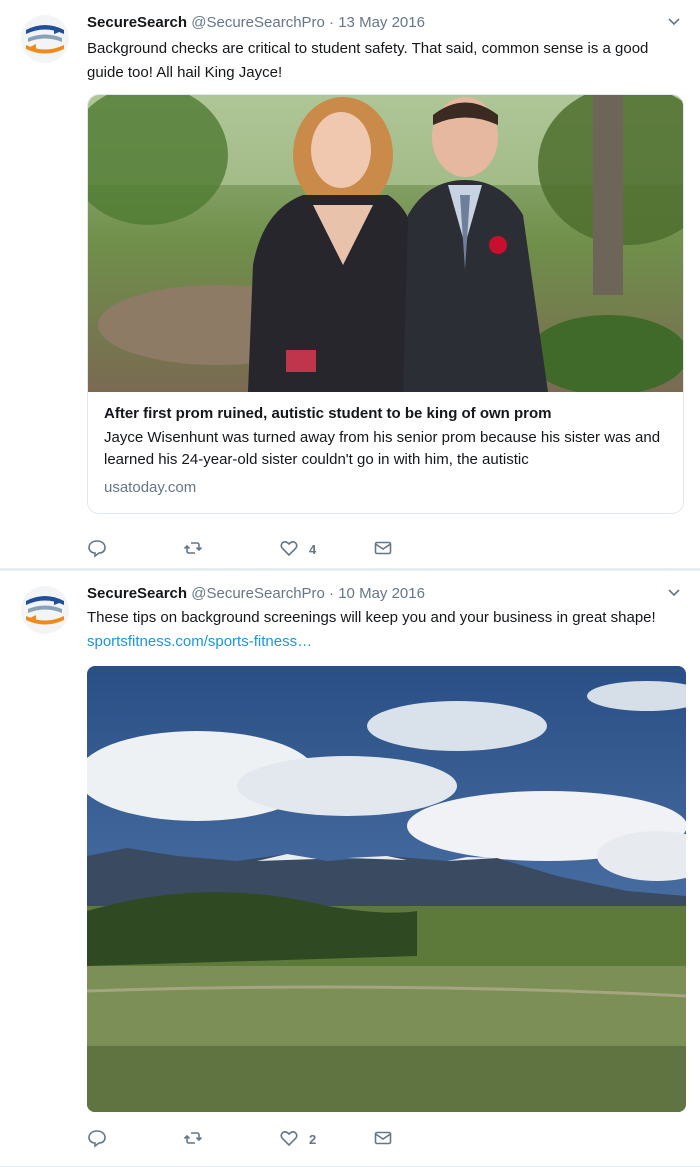 Image resolution: width=700 pixels, height=1167 pixels. I want to click on tweet-date: 13 May 2016, so click(381, 22).